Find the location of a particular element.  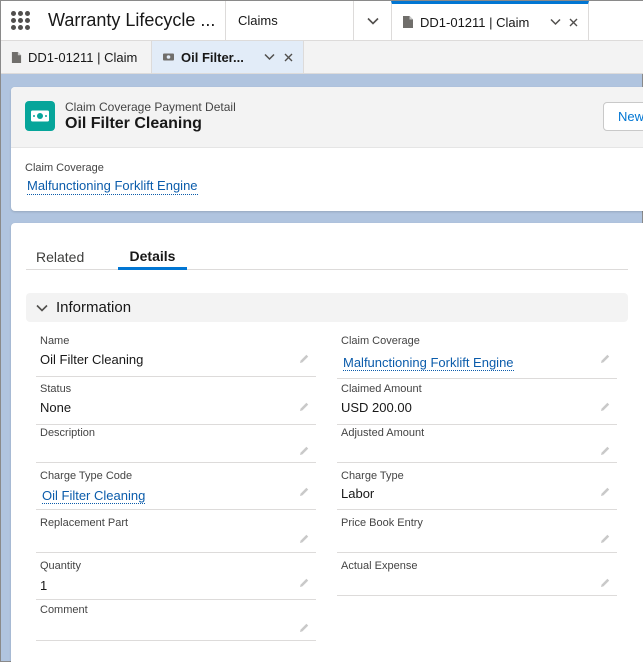

field-value: None is located at coordinates (56, 407).